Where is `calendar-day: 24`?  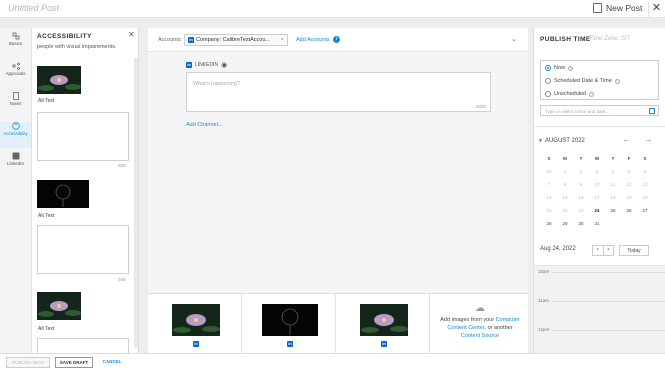 calendar-day: 24 is located at coordinates (597, 210).